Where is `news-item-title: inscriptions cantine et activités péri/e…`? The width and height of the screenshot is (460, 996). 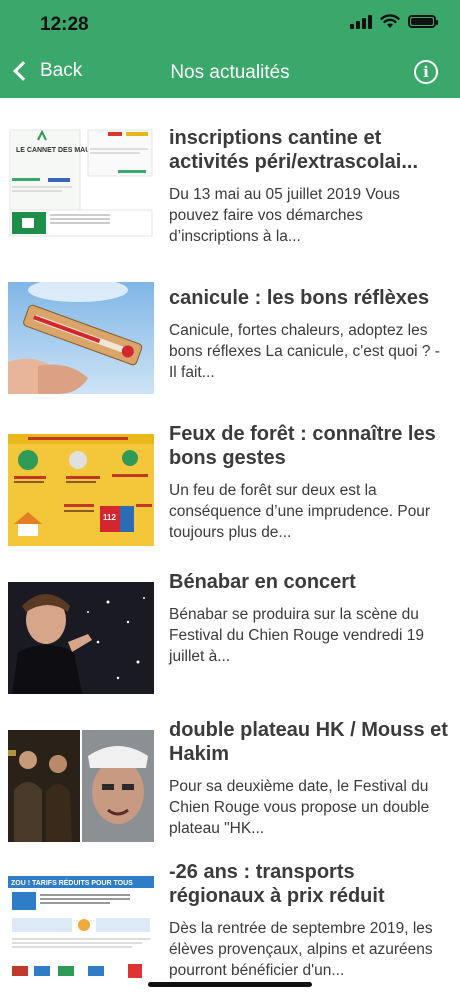 news-item-title: inscriptions cantine et activités péri/e… is located at coordinates (294, 150).